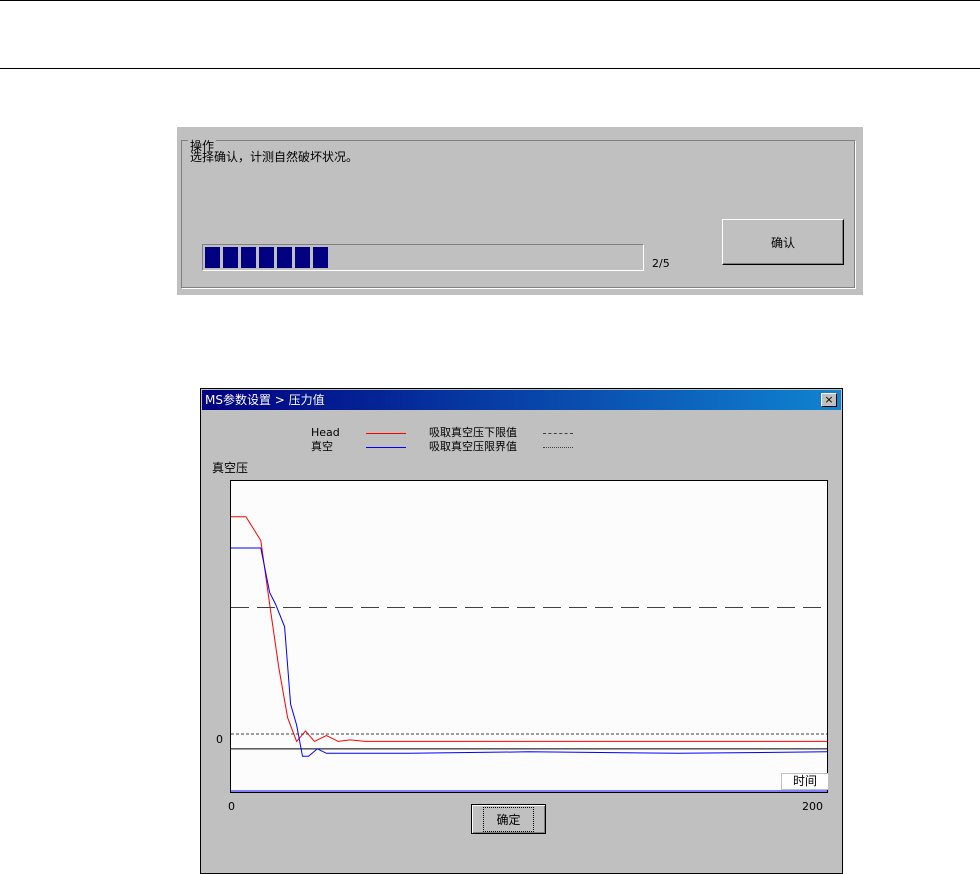  Describe the element at coordinates (558, 447) in the screenshot. I see `legend-limit-line` at that location.